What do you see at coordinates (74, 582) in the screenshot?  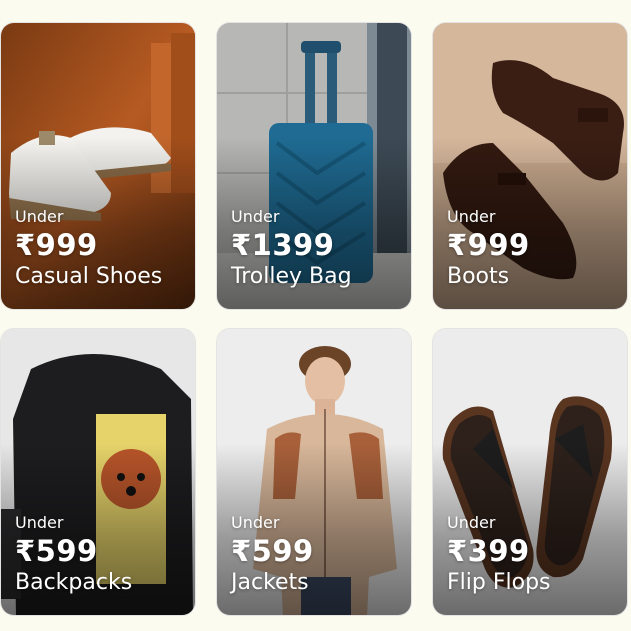 I see `offer-category: Backpacks` at bounding box center [74, 582].